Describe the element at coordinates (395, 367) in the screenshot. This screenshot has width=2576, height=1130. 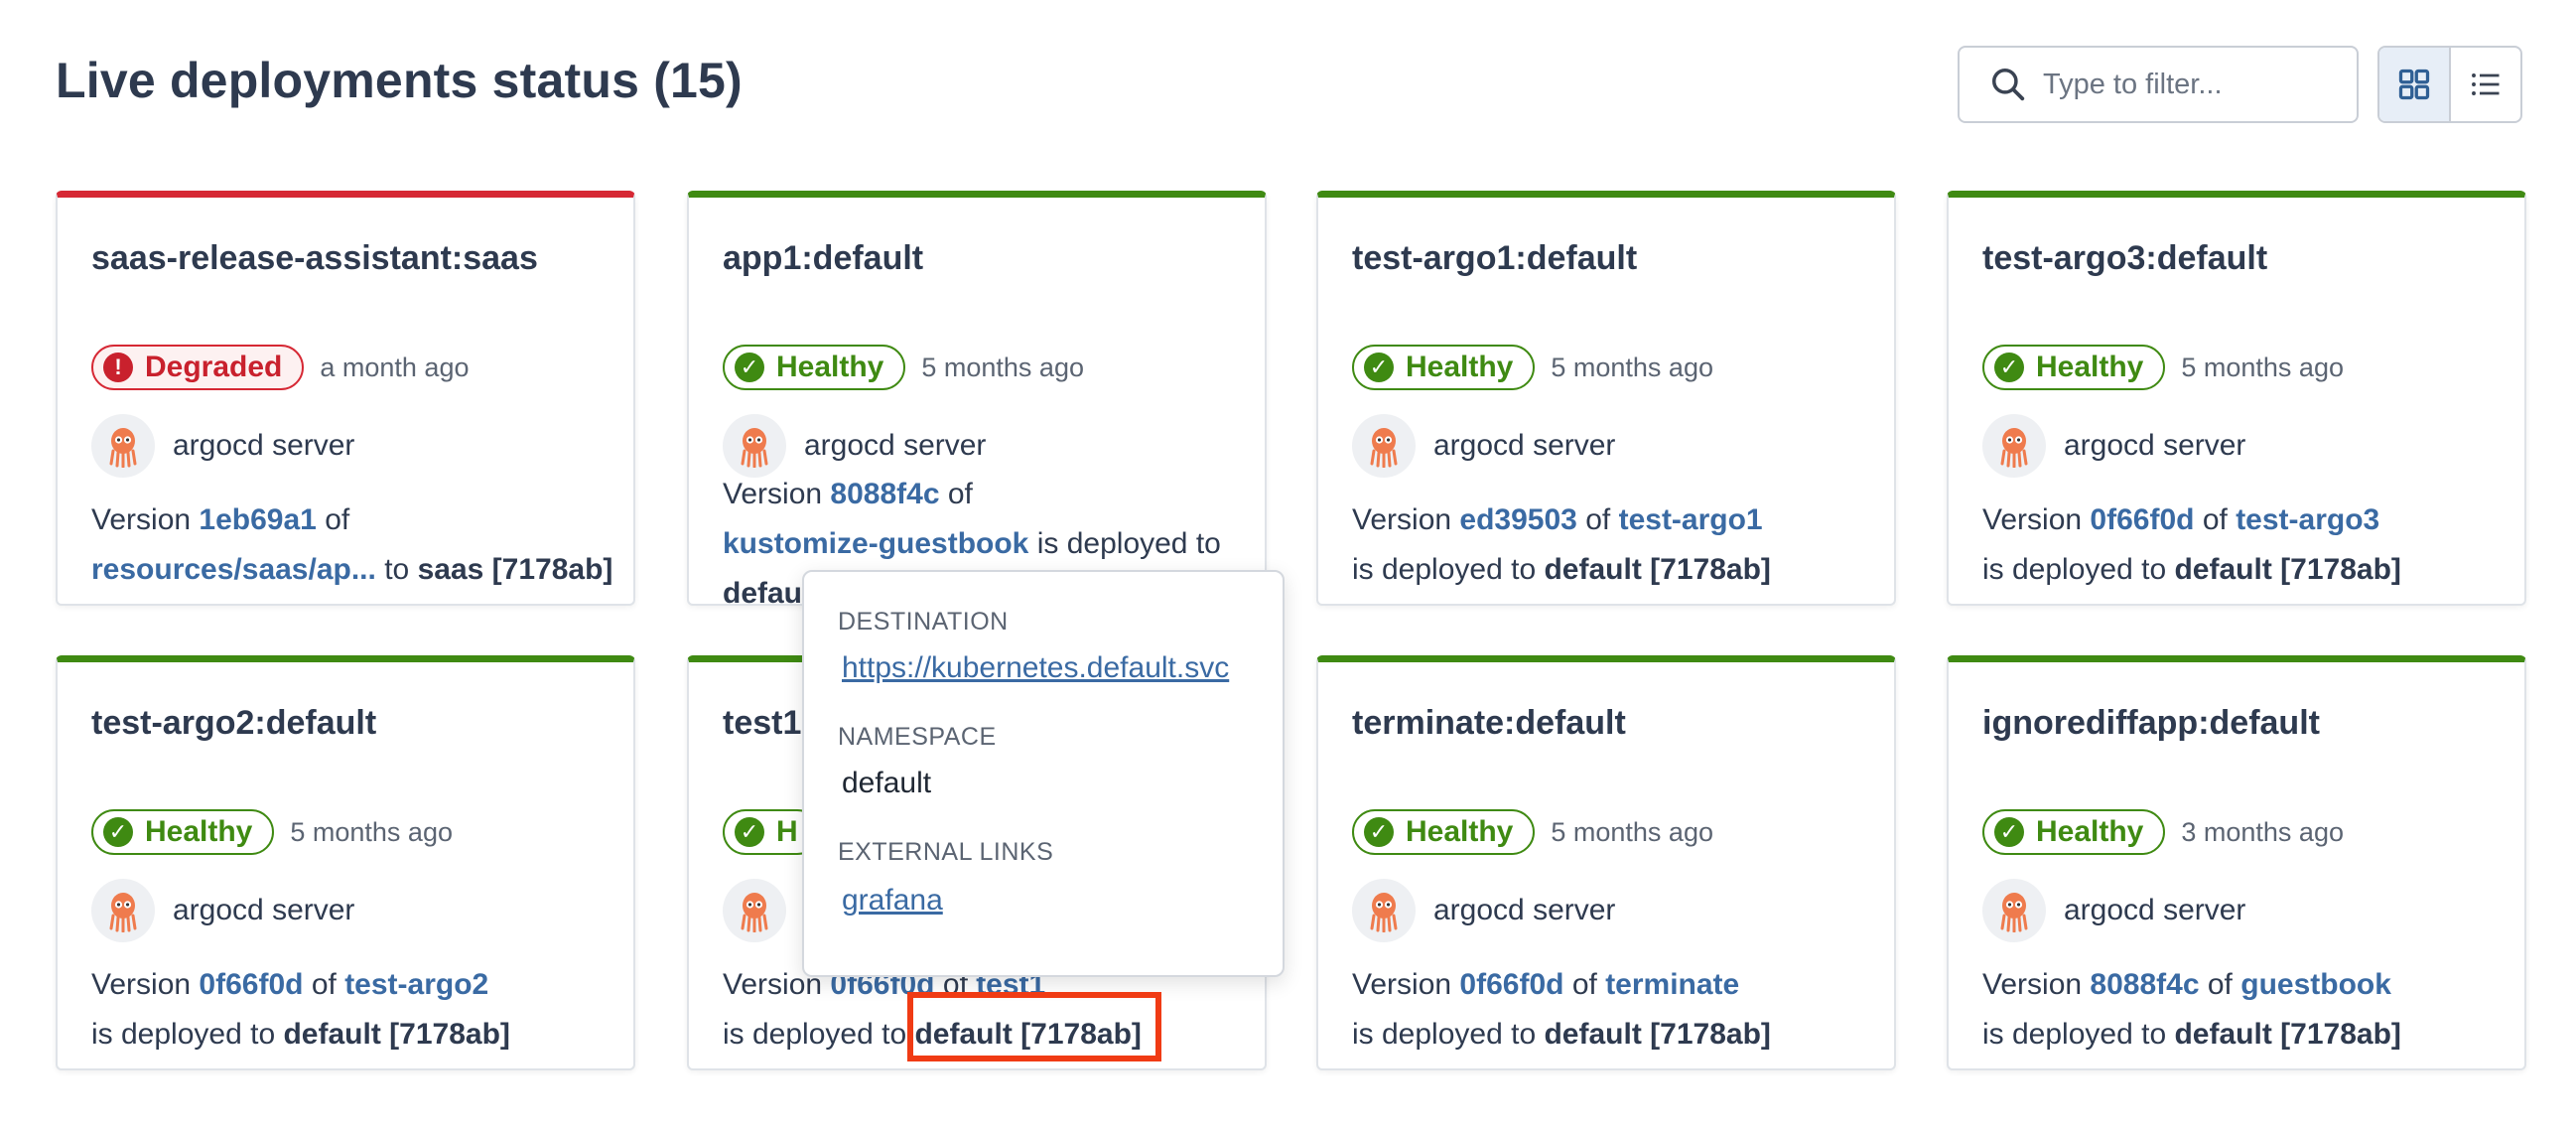
I see `timestamp: a month ago` at that location.